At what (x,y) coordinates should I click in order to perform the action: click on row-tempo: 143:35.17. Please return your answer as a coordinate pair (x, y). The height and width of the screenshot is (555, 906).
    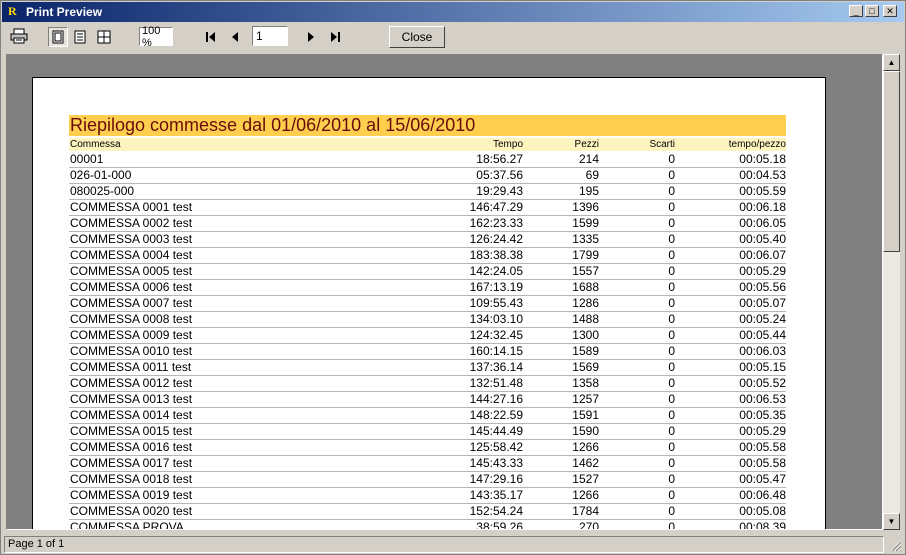
    Looking at the image, I should click on (496, 495).